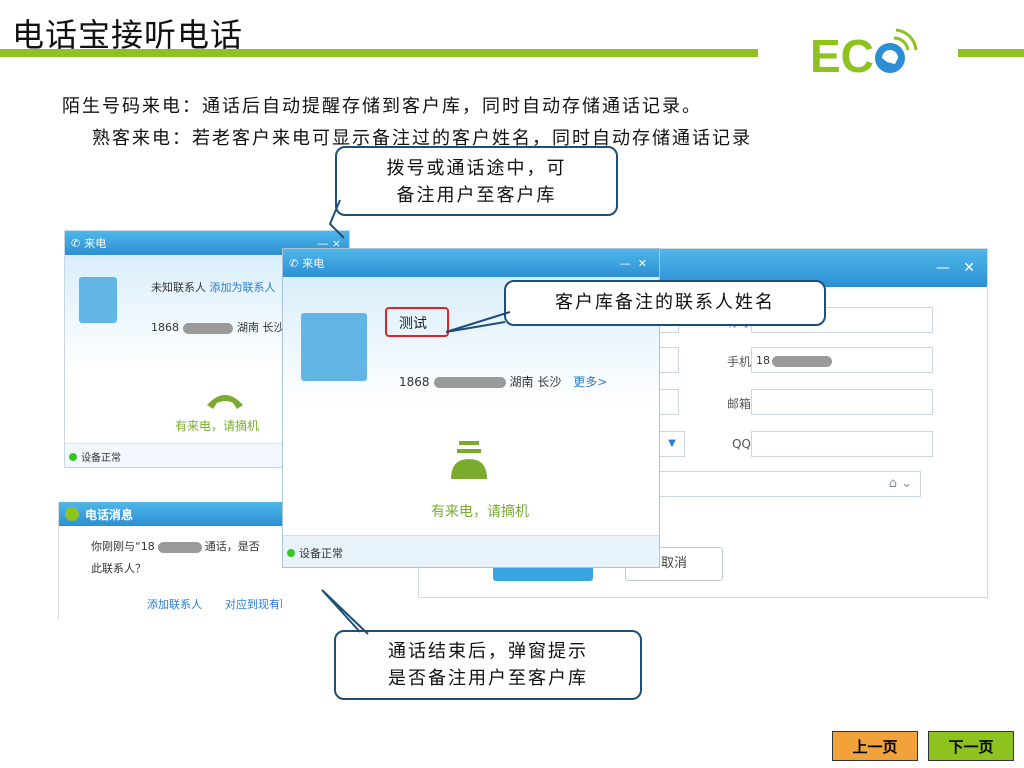 This screenshot has height=768, width=1024. Describe the element at coordinates (170, 514) in the screenshot. I see `message-titlebar: 电话消息` at that location.